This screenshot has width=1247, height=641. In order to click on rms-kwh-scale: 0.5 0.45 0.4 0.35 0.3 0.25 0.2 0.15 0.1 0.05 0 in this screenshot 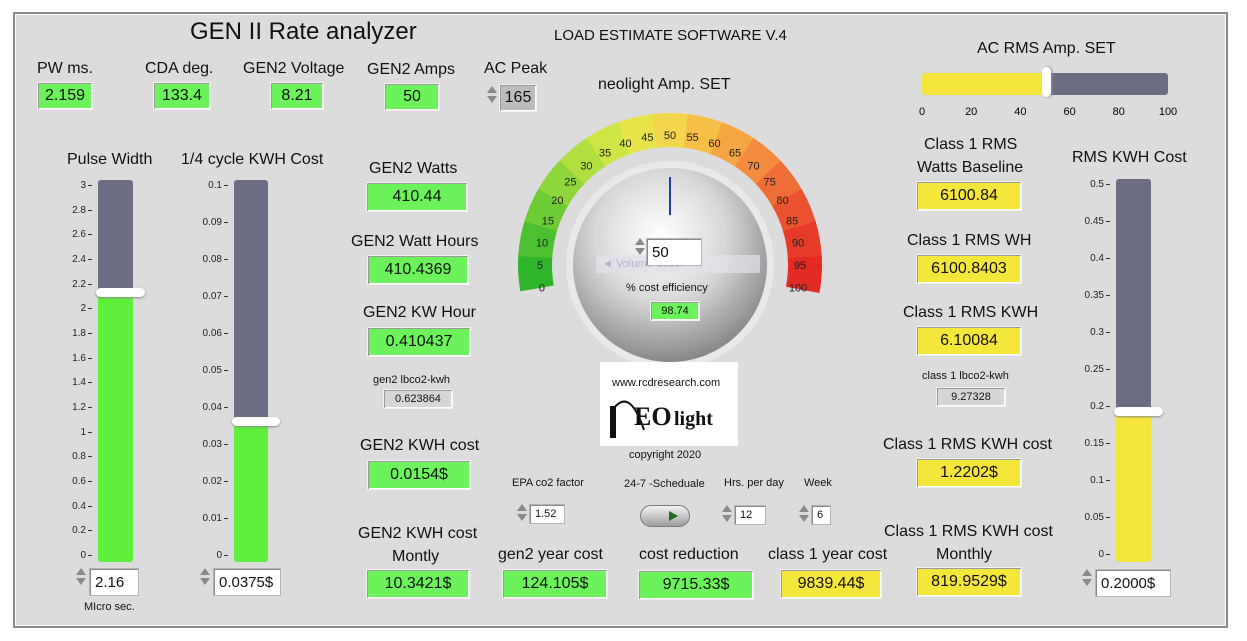, I will do `click(1082, 369)`.